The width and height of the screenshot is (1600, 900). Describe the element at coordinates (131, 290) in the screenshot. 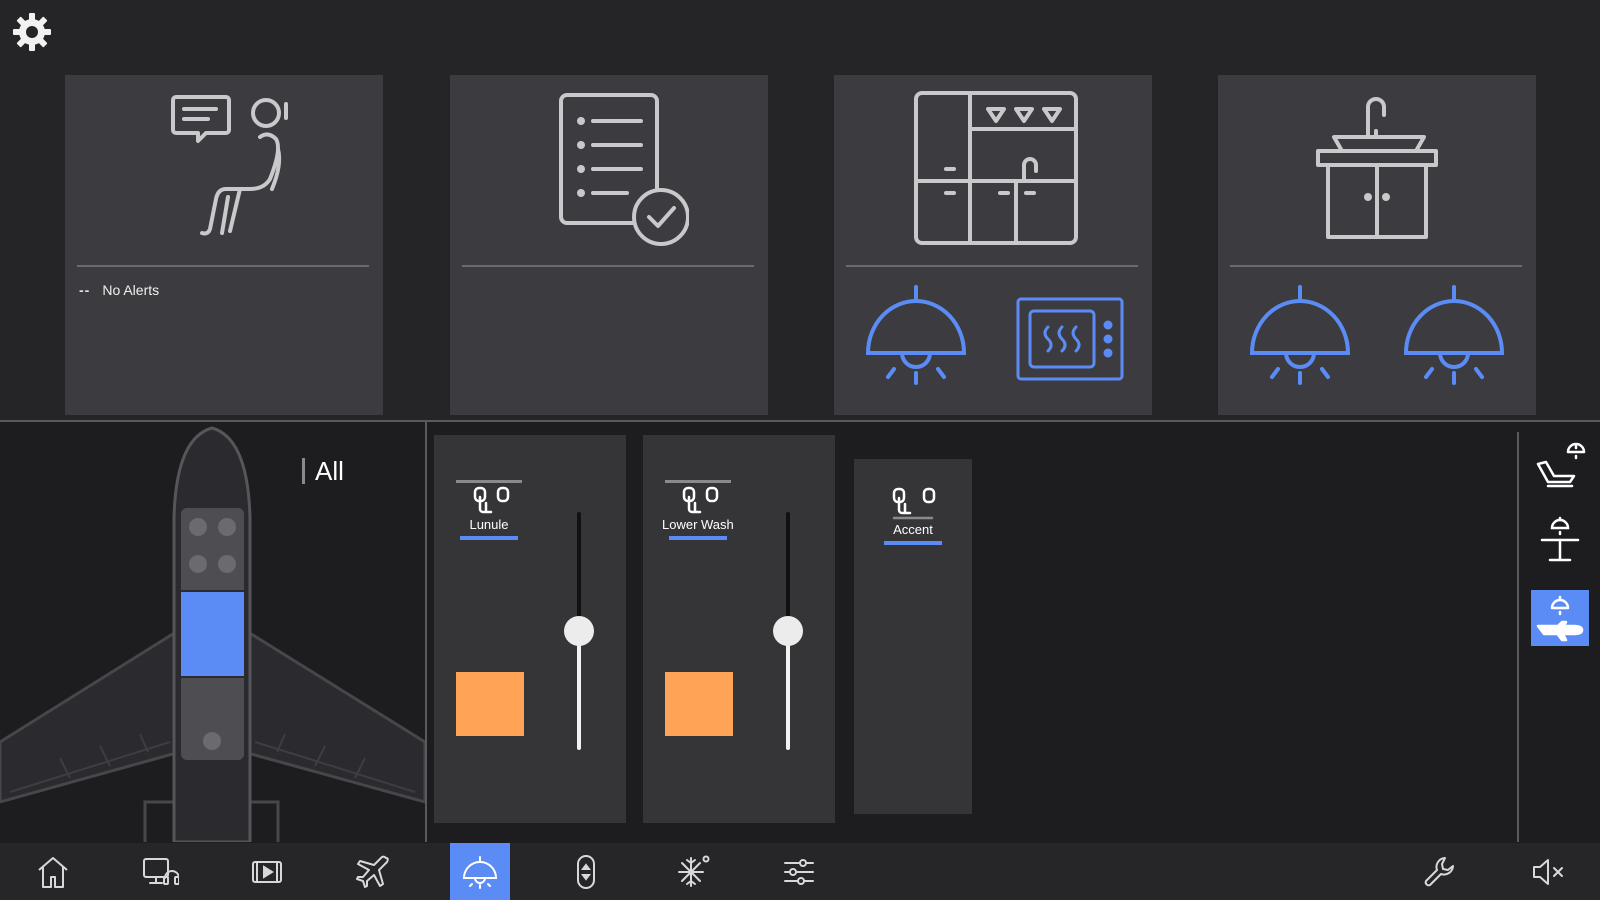

I see `alert-text: No Alerts` at that location.